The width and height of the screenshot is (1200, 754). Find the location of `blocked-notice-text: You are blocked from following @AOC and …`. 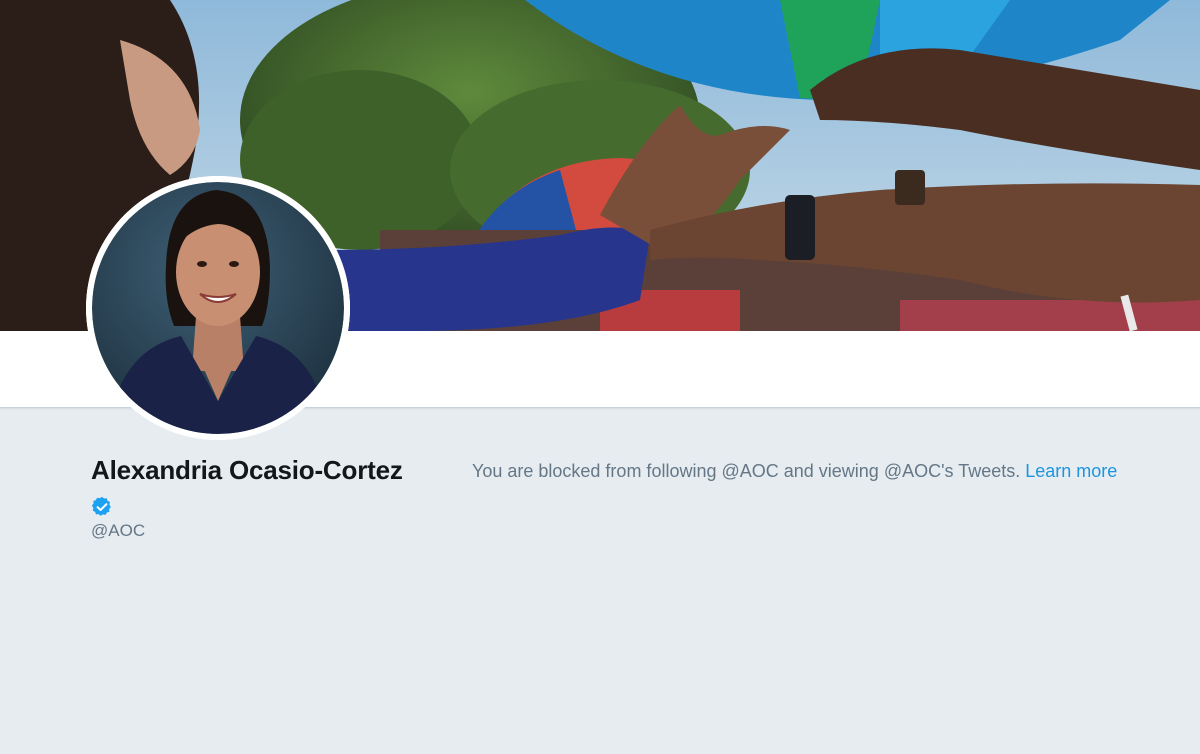

blocked-notice-text: You are blocked from following @AOC and … is located at coordinates (746, 471).